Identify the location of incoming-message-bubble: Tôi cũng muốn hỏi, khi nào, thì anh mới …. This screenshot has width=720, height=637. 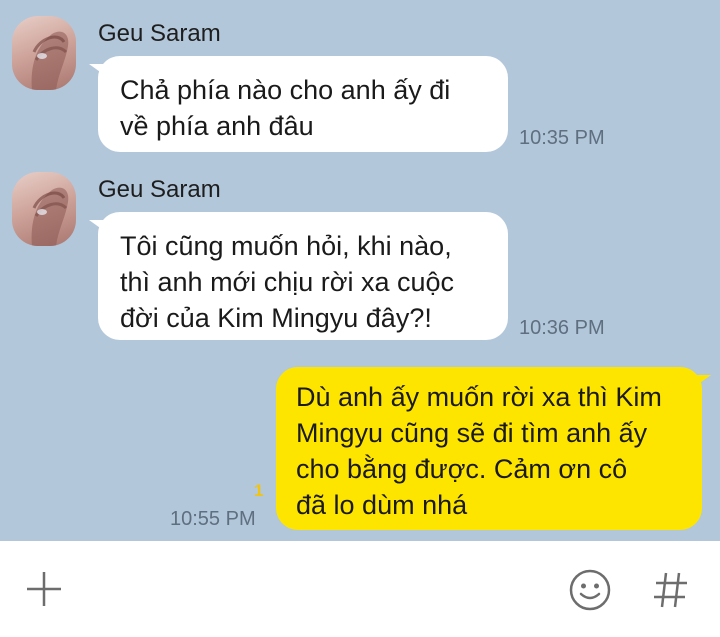
(298, 276).